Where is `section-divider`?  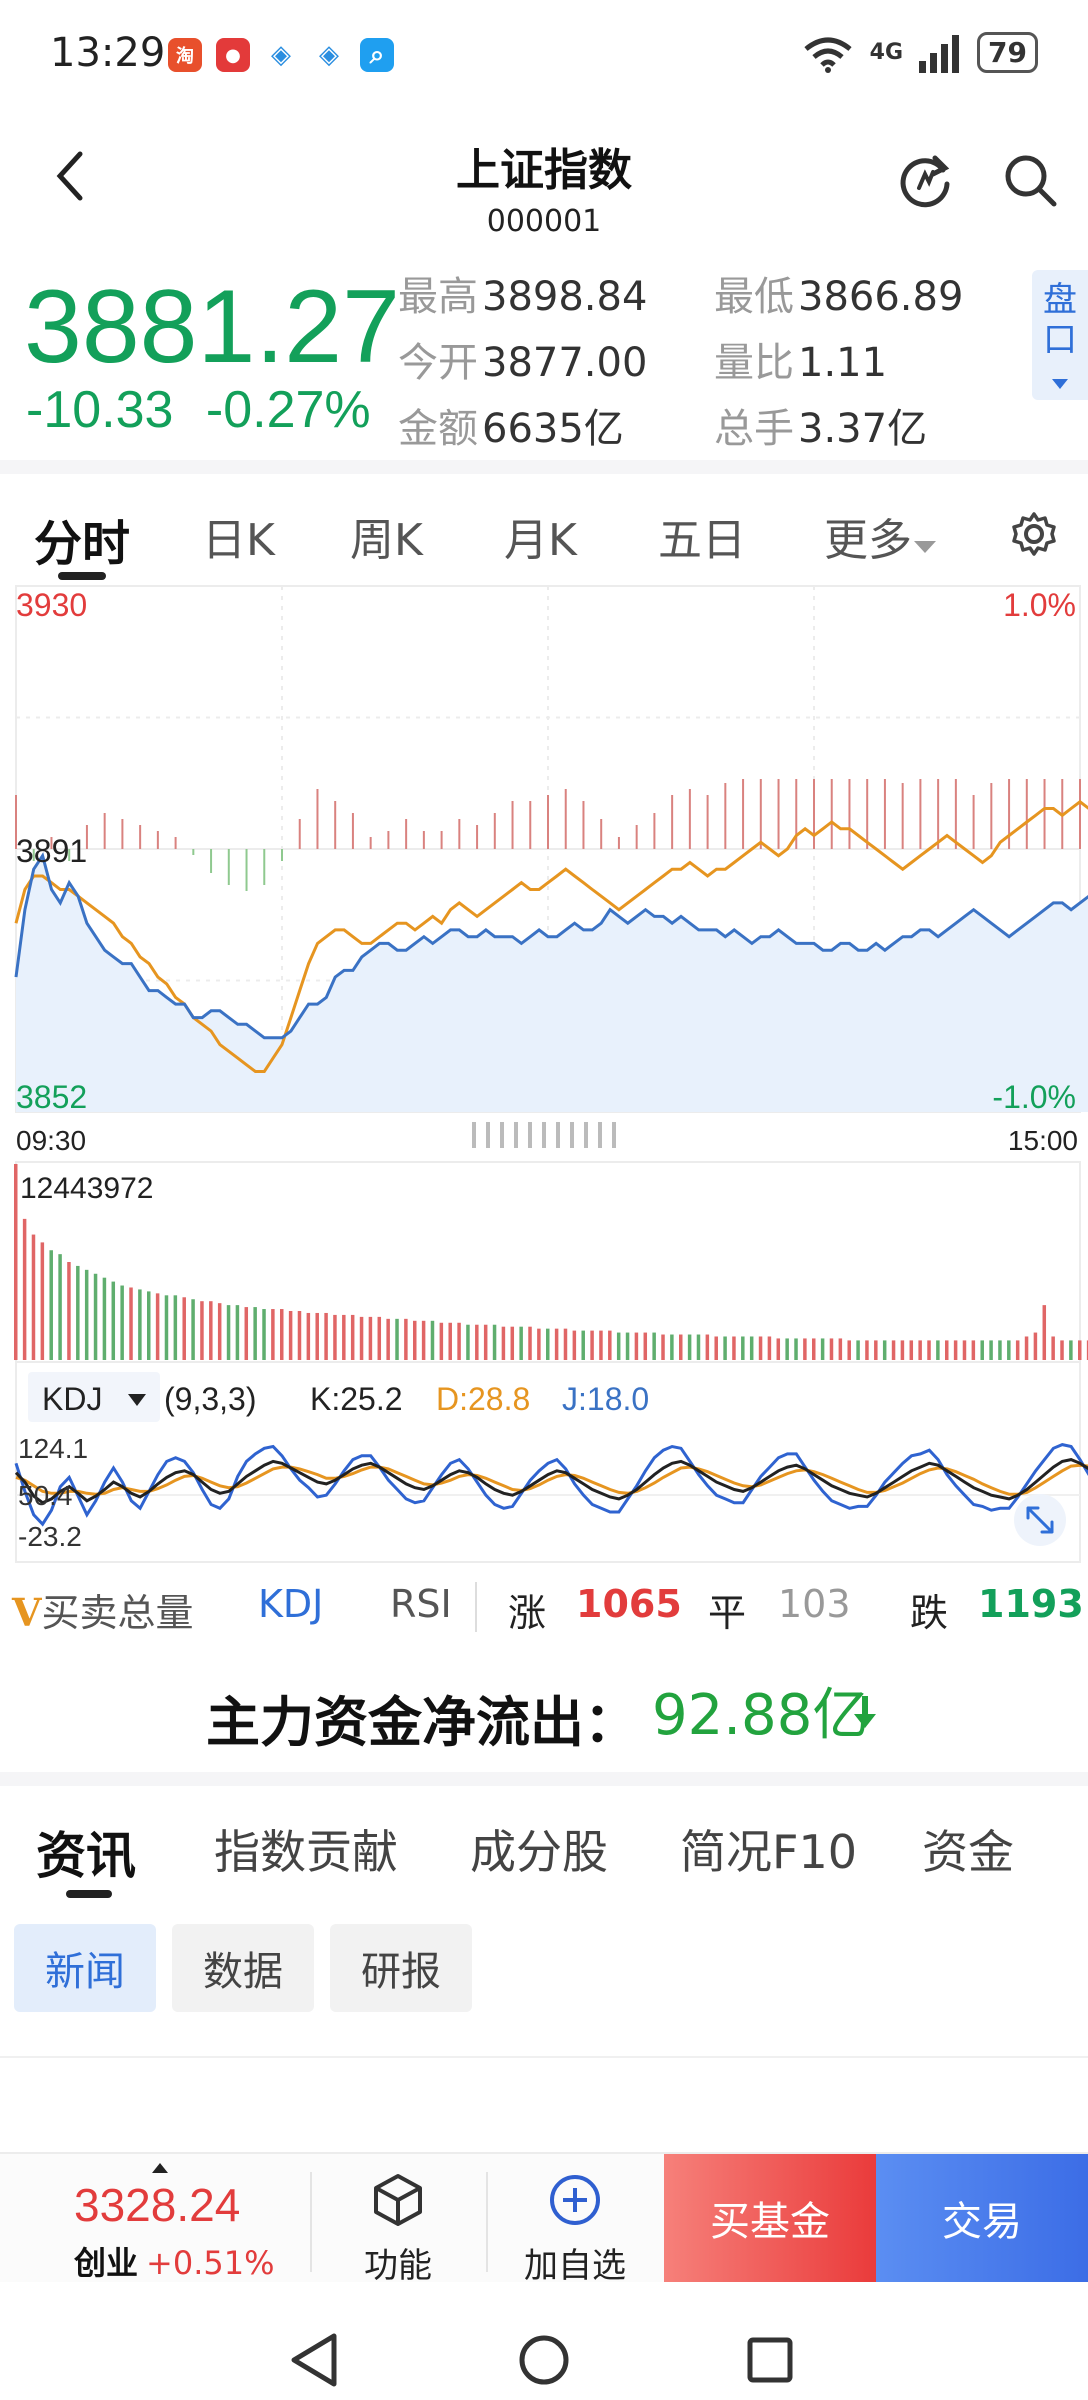 section-divider is located at coordinates (544, 1779).